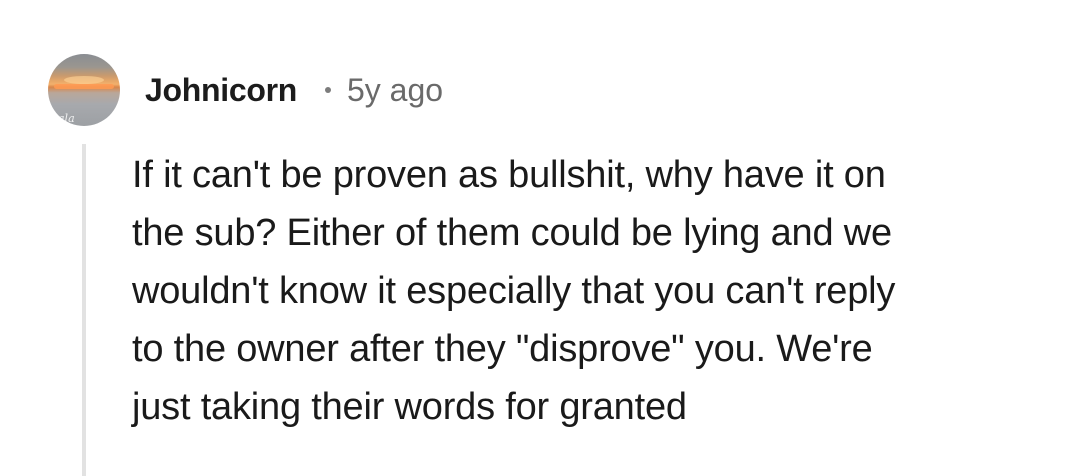 The height and width of the screenshot is (476, 1079). Describe the element at coordinates (395, 89) in the screenshot. I see `timestamp: 5y ago` at that location.